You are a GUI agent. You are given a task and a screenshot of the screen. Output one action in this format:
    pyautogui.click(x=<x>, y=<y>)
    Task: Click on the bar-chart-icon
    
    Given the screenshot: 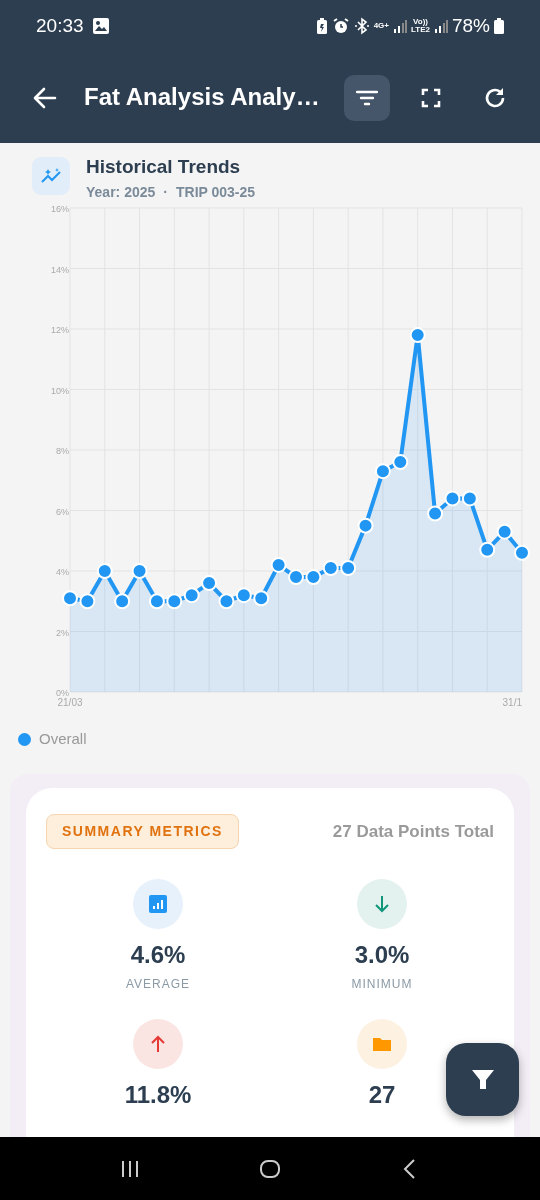 What is the action you would take?
    pyautogui.click(x=158, y=904)
    